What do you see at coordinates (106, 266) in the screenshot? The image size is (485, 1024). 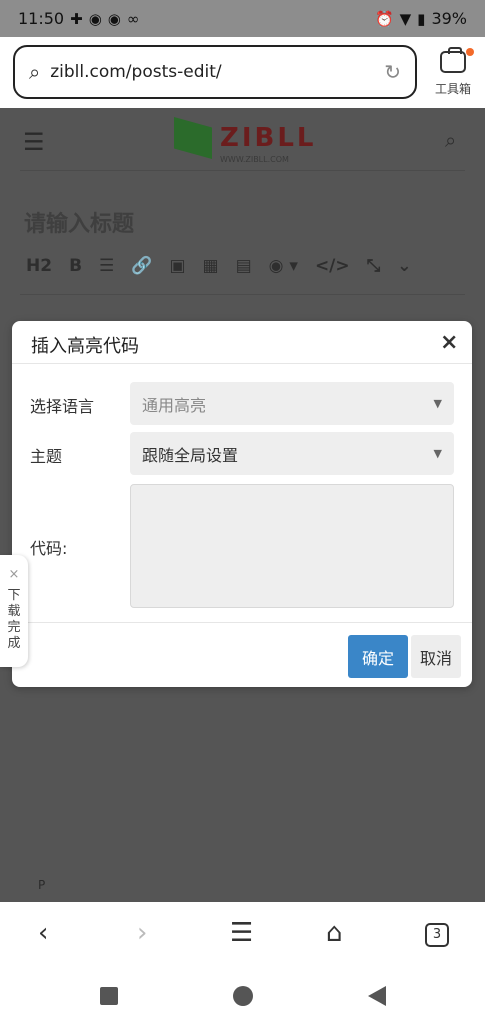 I see `toolbar-list-icon: ☰` at bounding box center [106, 266].